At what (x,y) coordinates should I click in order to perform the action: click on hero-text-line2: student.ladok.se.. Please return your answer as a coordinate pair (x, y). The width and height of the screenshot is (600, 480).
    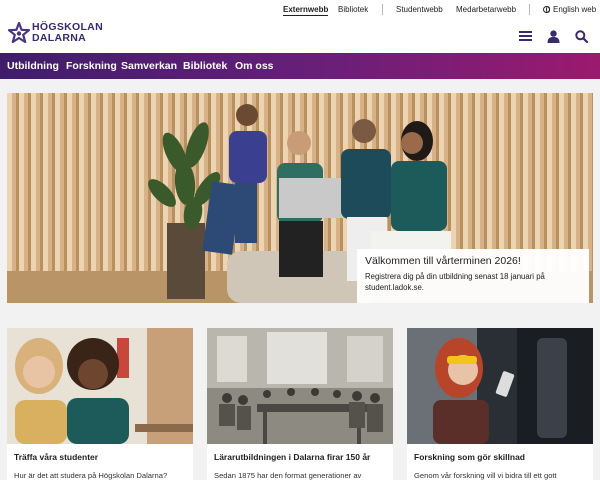
    Looking at the image, I should click on (394, 287).